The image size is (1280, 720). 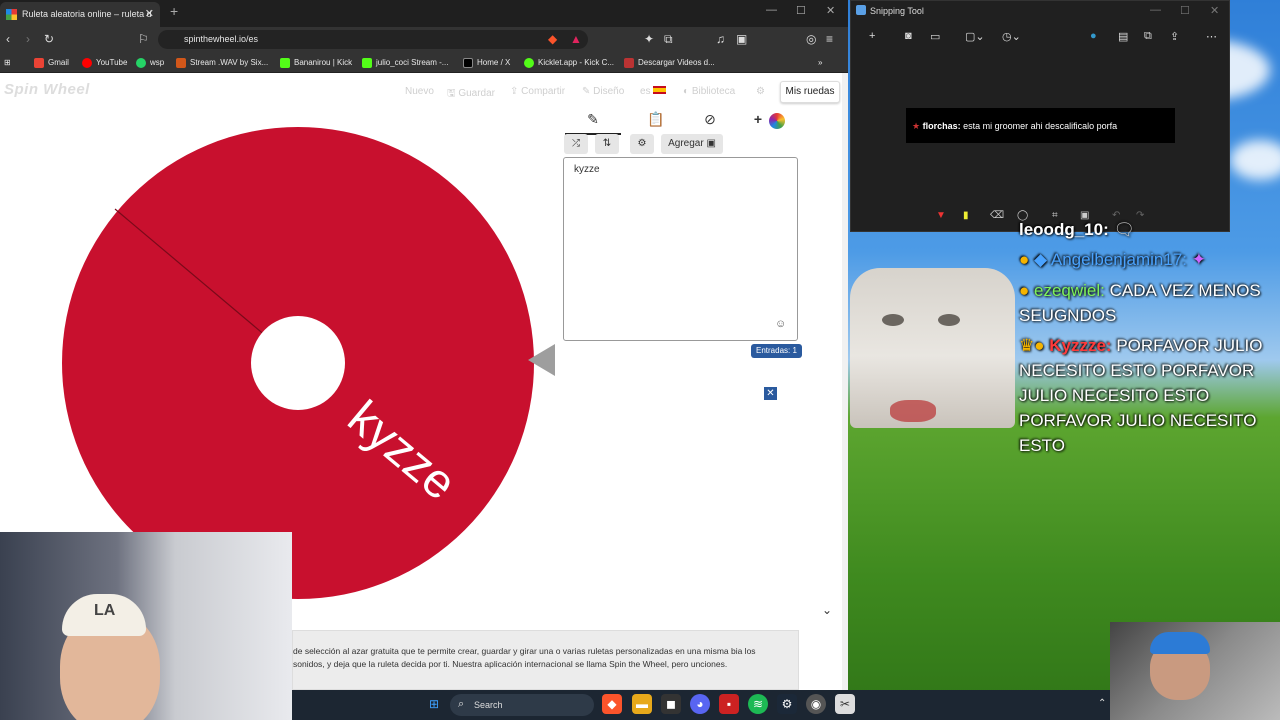 I want to click on reload-icon: ↻, so click(x=49, y=39).